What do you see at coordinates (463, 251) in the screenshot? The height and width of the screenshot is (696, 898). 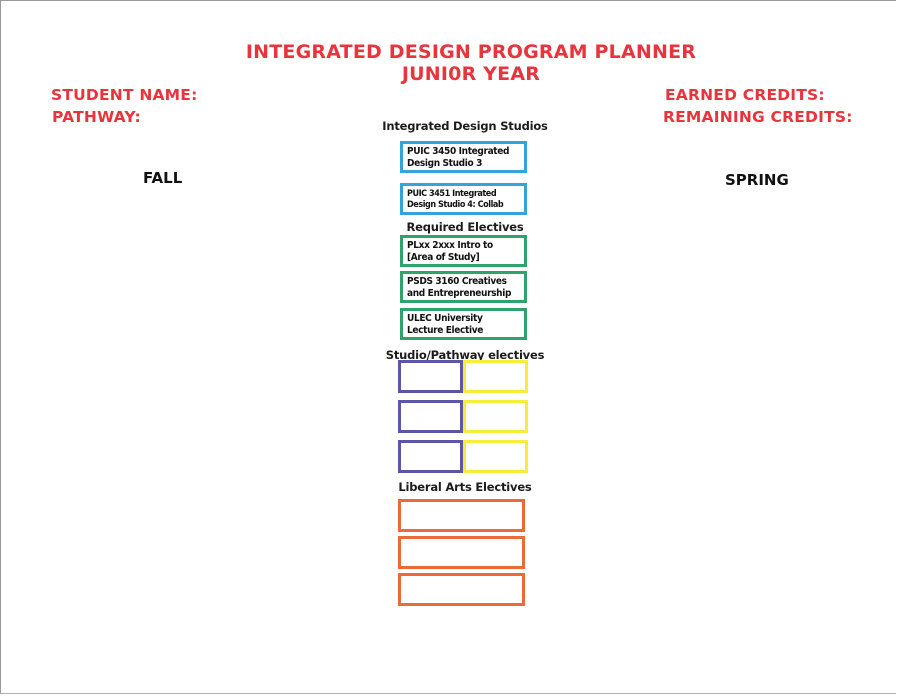 I see `course-box-intro-area: PLxx 2xxx Intro to [Area of Study]` at bounding box center [463, 251].